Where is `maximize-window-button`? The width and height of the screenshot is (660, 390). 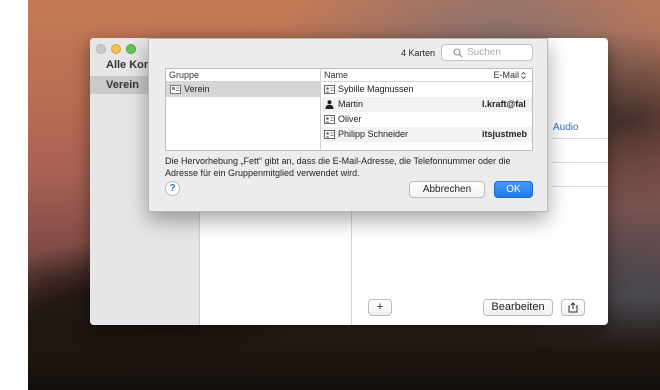
maximize-window-button is located at coordinates (131, 49).